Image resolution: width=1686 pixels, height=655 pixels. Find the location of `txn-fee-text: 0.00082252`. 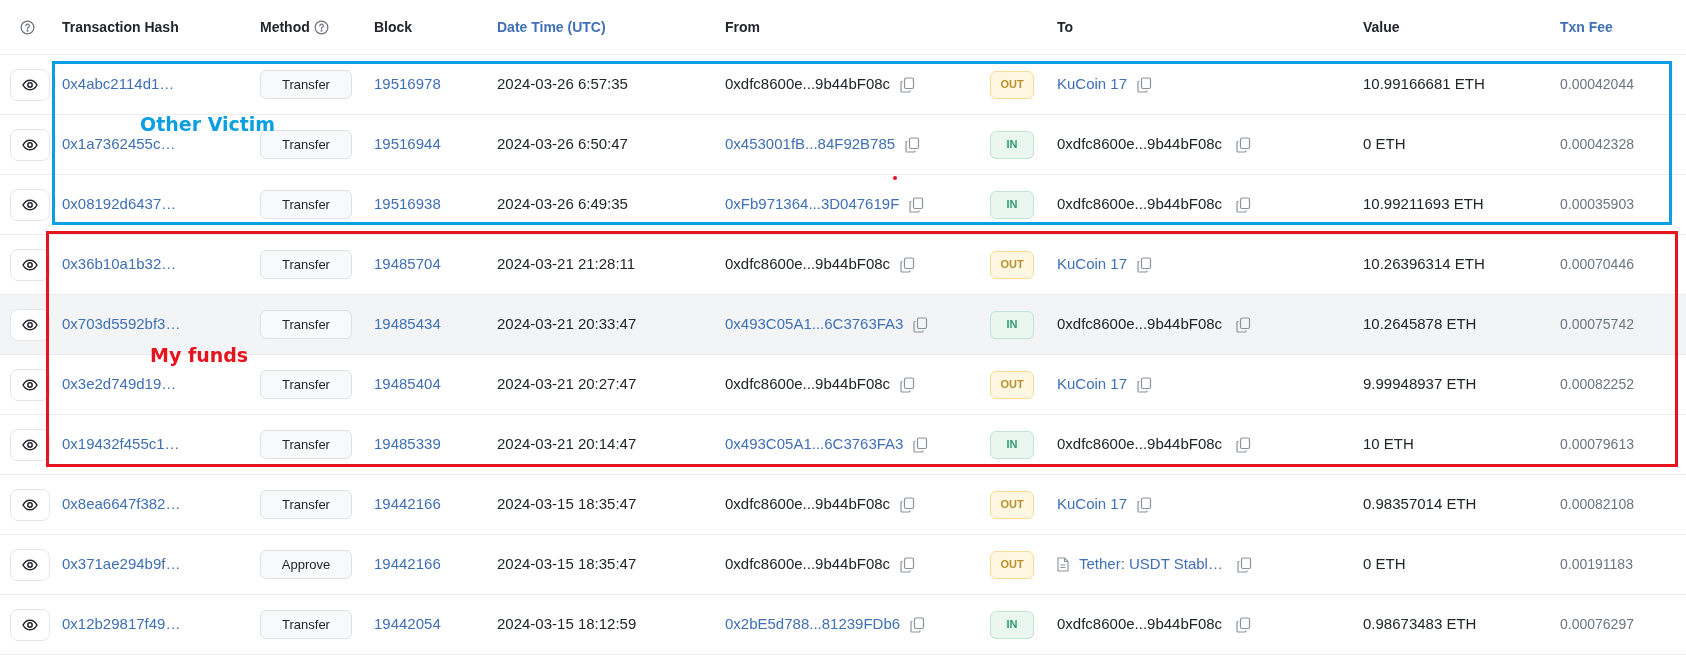

txn-fee-text: 0.00082252 is located at coordinates (1597, 384).